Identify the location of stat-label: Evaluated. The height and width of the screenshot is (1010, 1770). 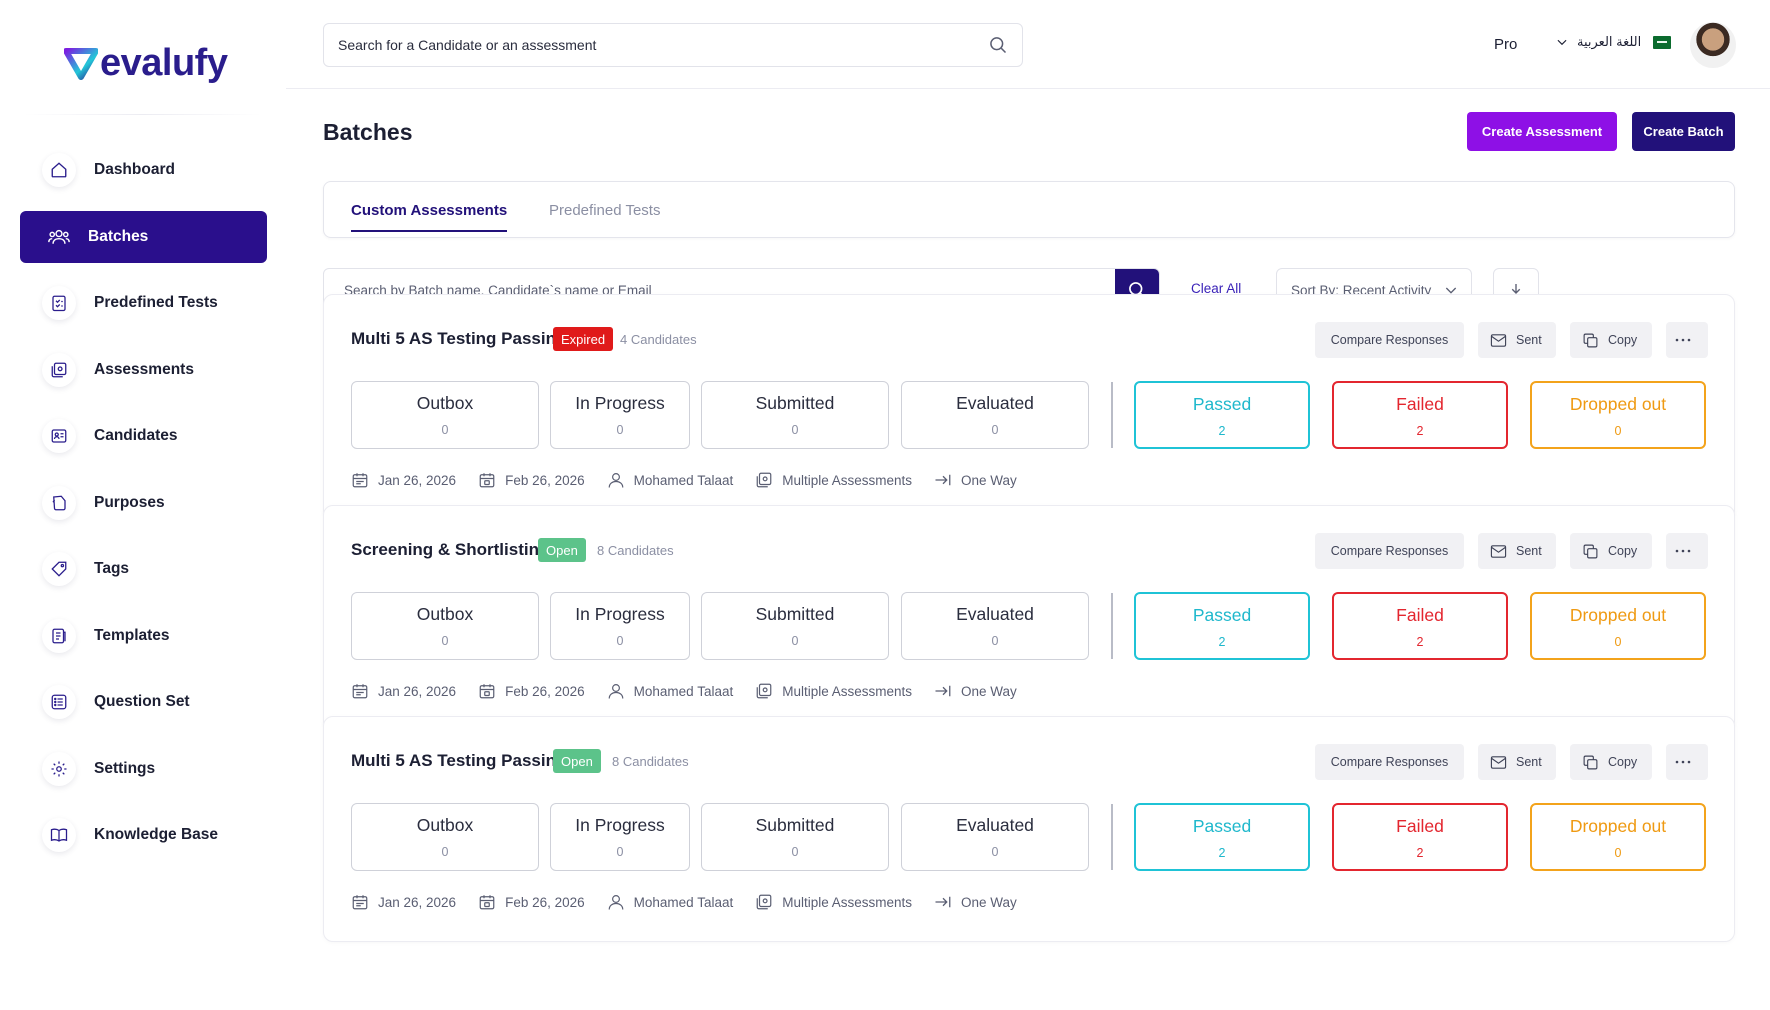
(995, 825).